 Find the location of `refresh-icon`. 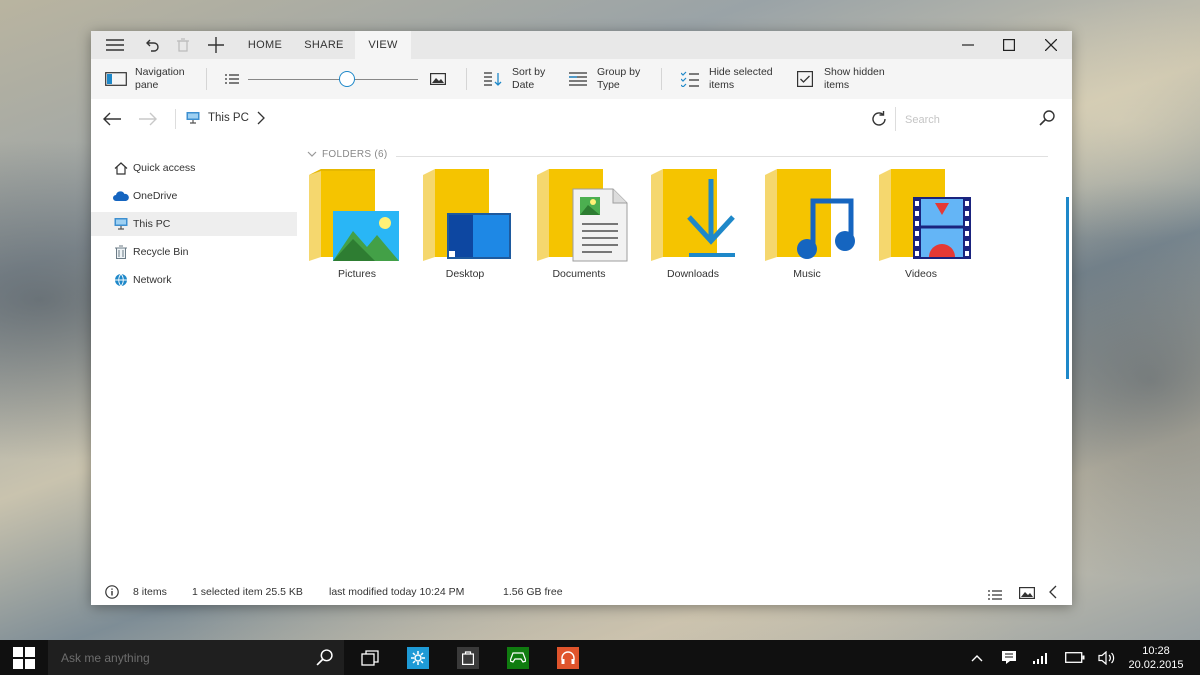

refresh-icon is located at coordinates (879, 121).